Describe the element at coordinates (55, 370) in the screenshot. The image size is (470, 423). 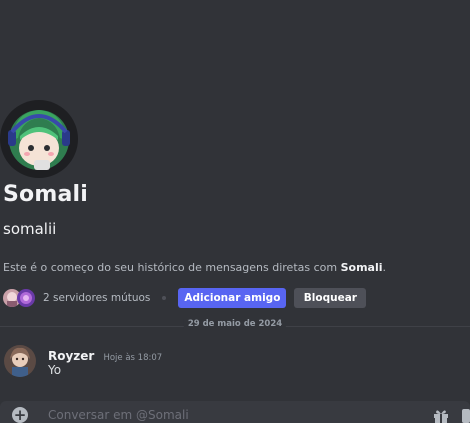
I see `message-content: Yo` at that location.